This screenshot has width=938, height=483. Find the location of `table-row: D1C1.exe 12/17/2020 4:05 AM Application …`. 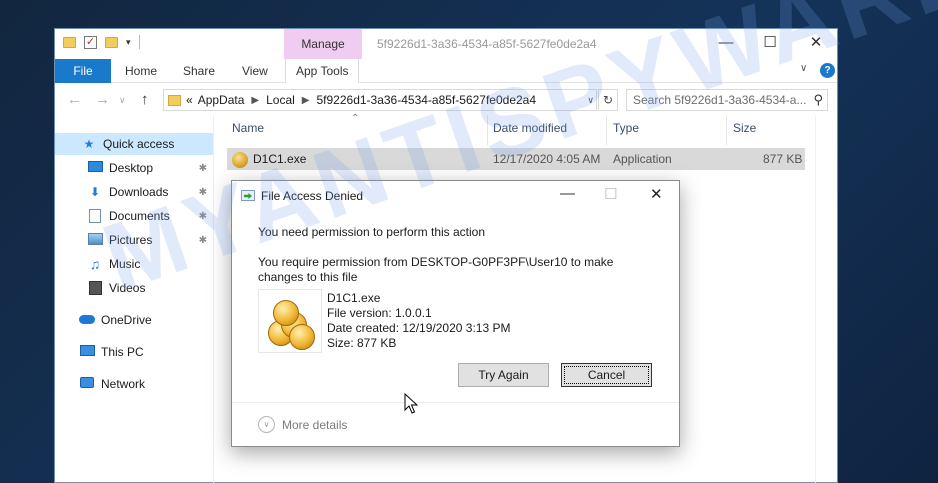

table-row: D1C1.exe 12/17/2020 4:05 AM Application … is located at coordinates (516, 159).